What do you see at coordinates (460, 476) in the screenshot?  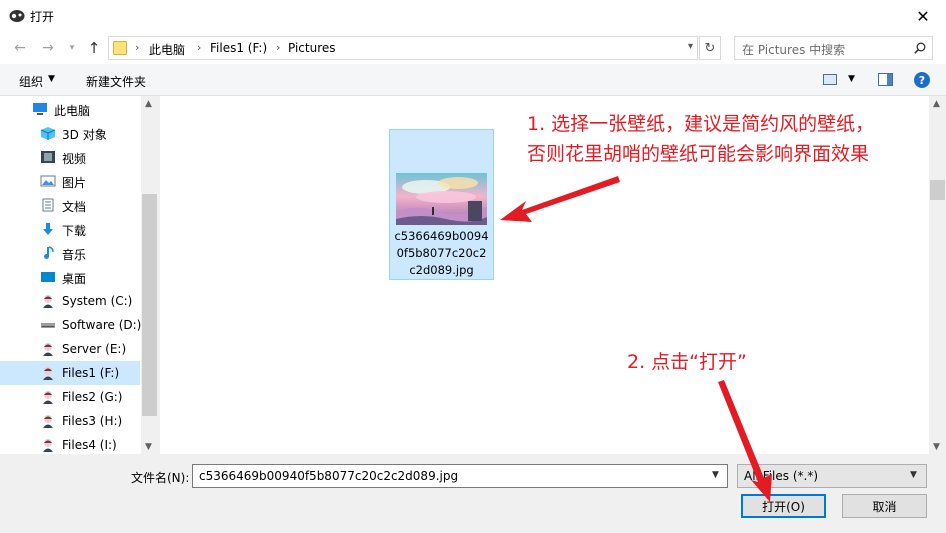 I see `filename-input: c5366469b00940f5b8077c20c2c2d089.jpg` at bounding box center [460, 476].